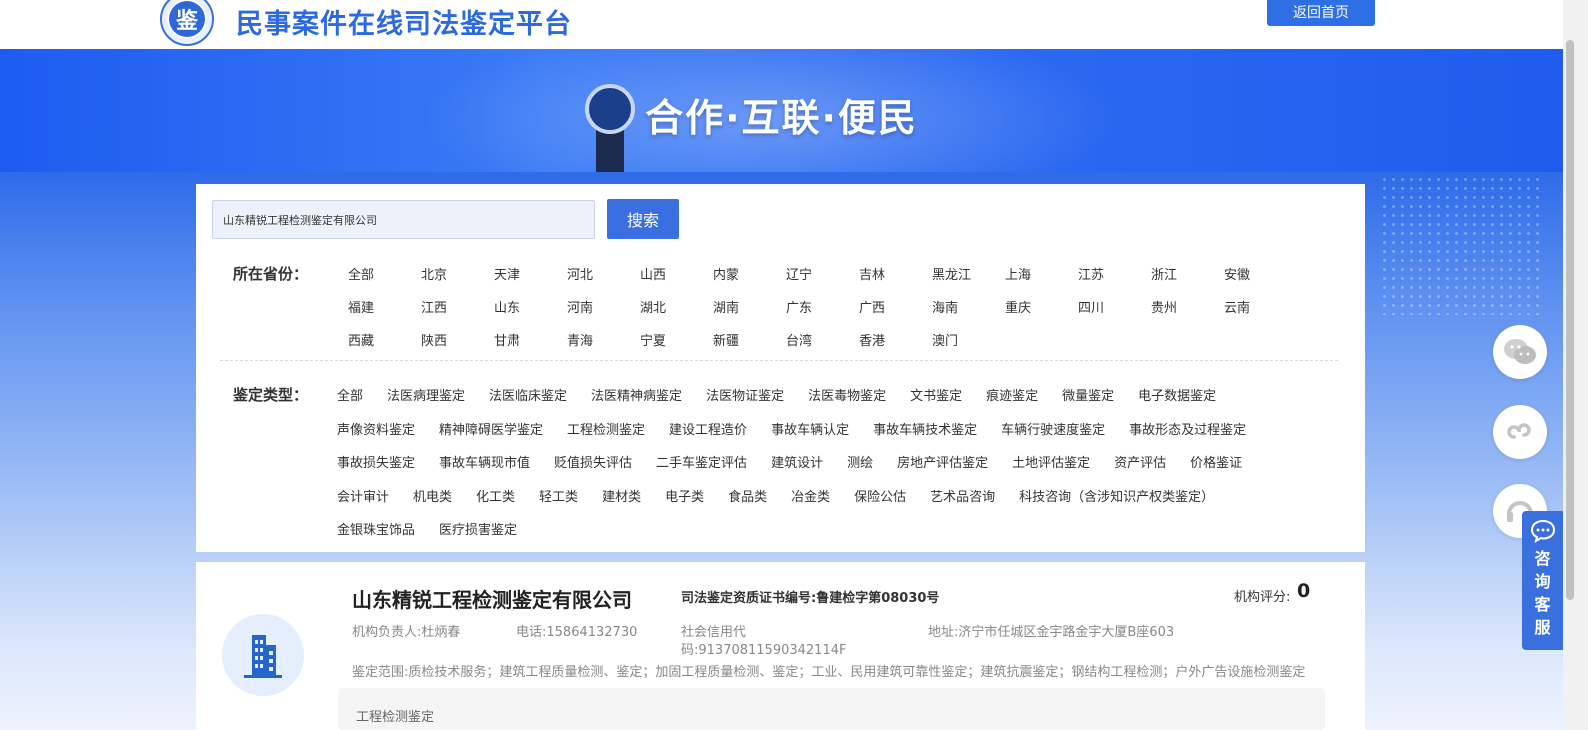 The width and height of the screenshot is (1588, 730). Describe the element at coordinates (880, 495) in the screenshot. I see `type-option: 保险公估` at that location.